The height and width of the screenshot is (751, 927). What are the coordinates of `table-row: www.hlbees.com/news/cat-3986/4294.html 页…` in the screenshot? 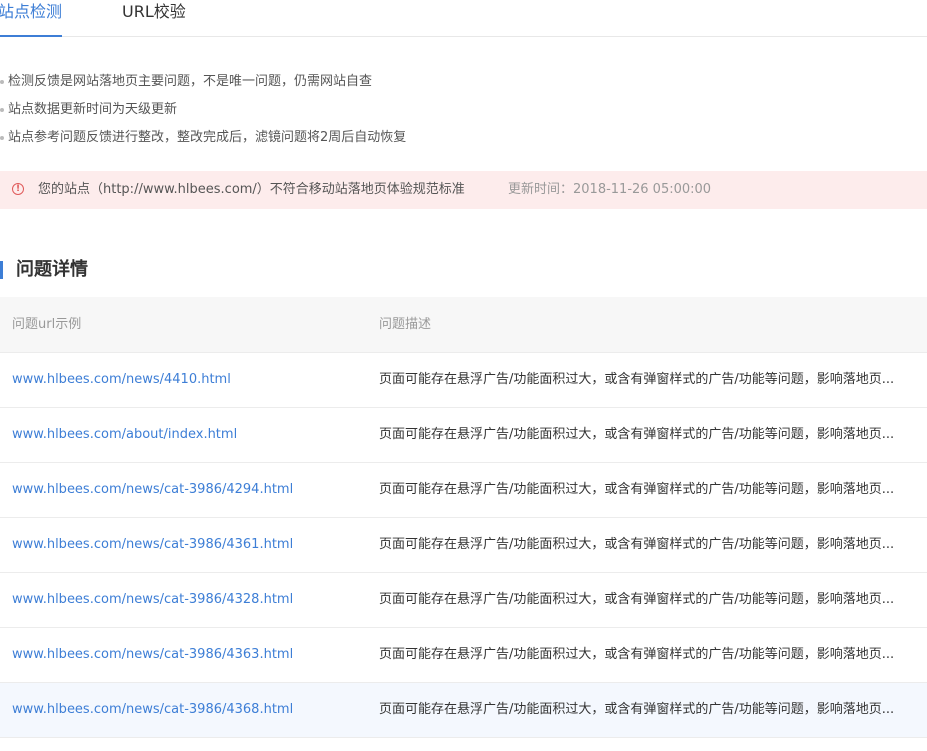 It's located at (463, 490).